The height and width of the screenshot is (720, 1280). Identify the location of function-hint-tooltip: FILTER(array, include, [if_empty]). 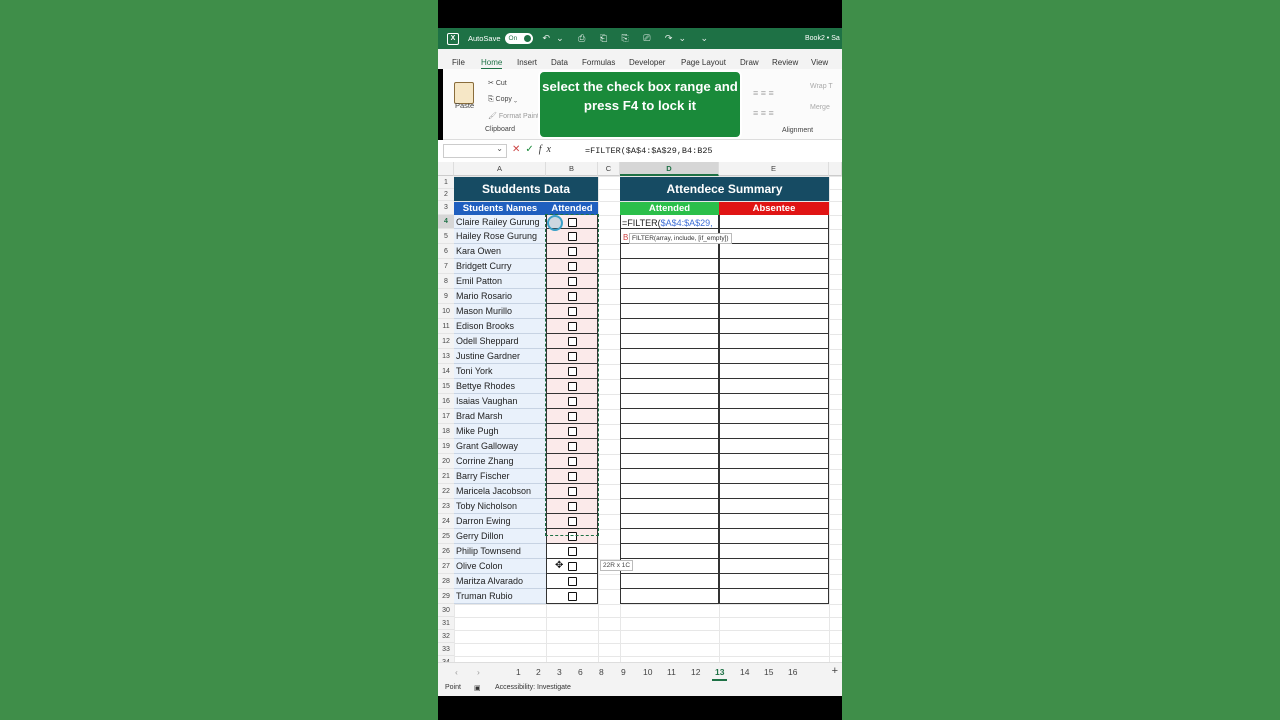
(680, 238).